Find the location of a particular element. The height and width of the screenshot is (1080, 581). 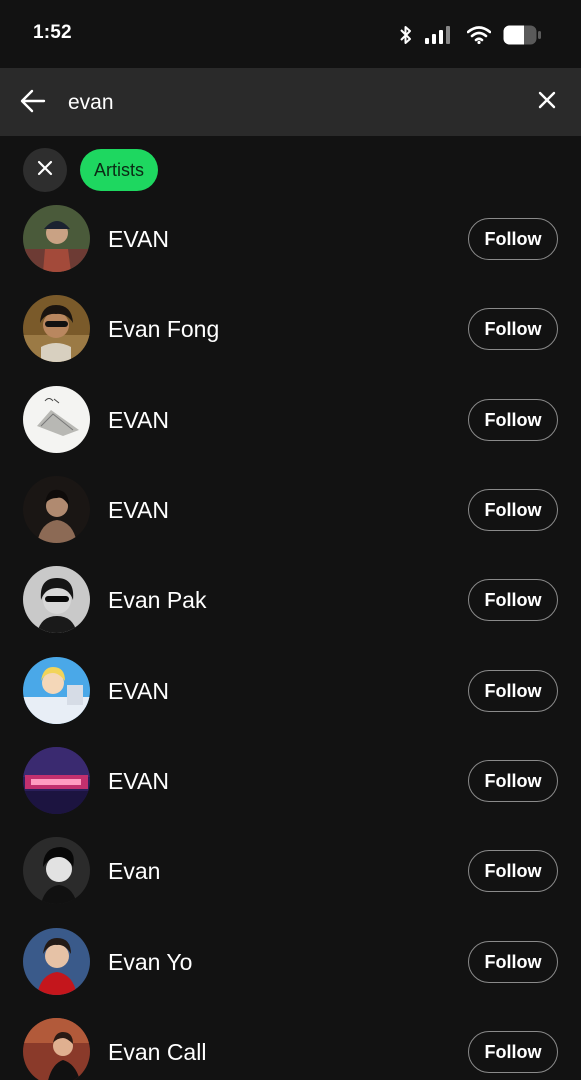

filter-chips: Artists is located at coordinates (290, 171).